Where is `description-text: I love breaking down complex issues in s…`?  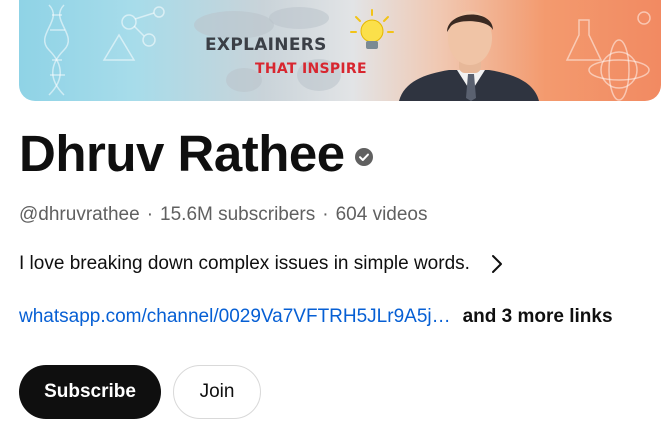 description-text: I love breaking down complex issues in s… is located at coordinates (244, 263).